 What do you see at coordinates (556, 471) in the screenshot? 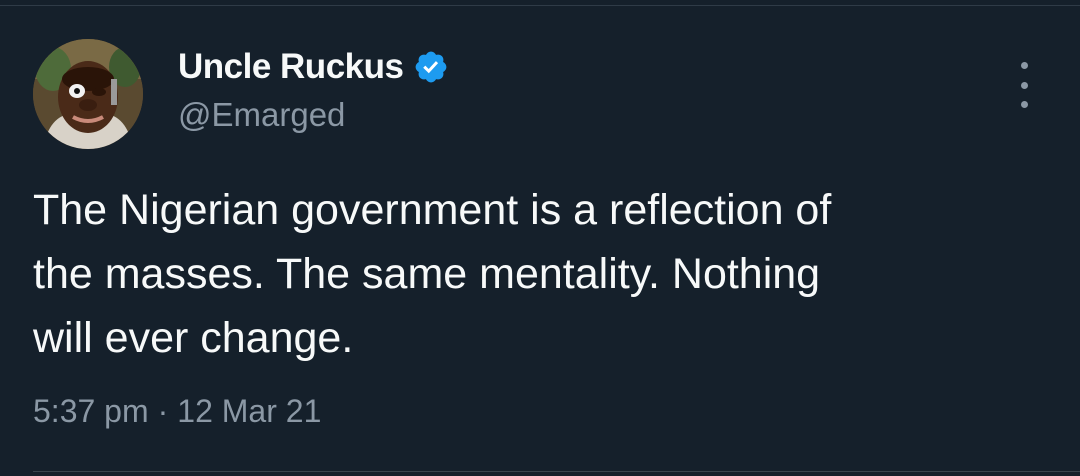
I see `bottom-divider` at bounding box center [556, 471].